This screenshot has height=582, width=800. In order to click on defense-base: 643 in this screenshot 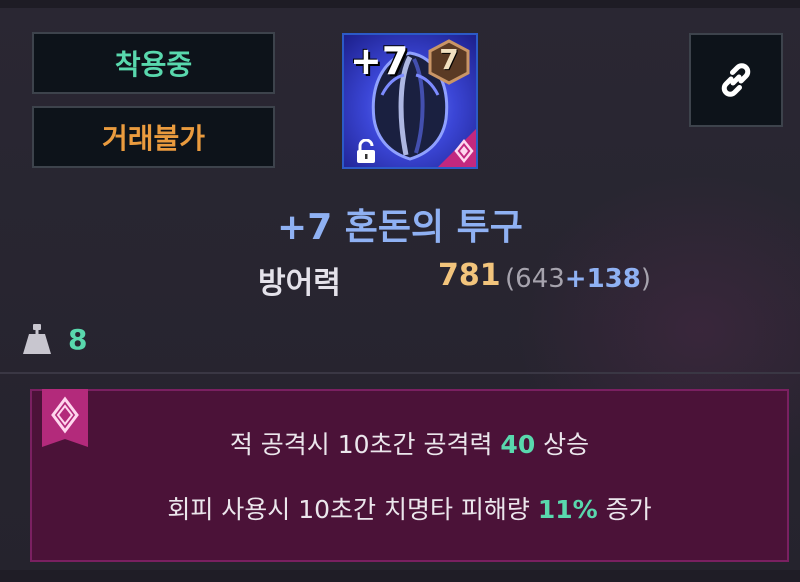, I will do `click(540, 279)`.